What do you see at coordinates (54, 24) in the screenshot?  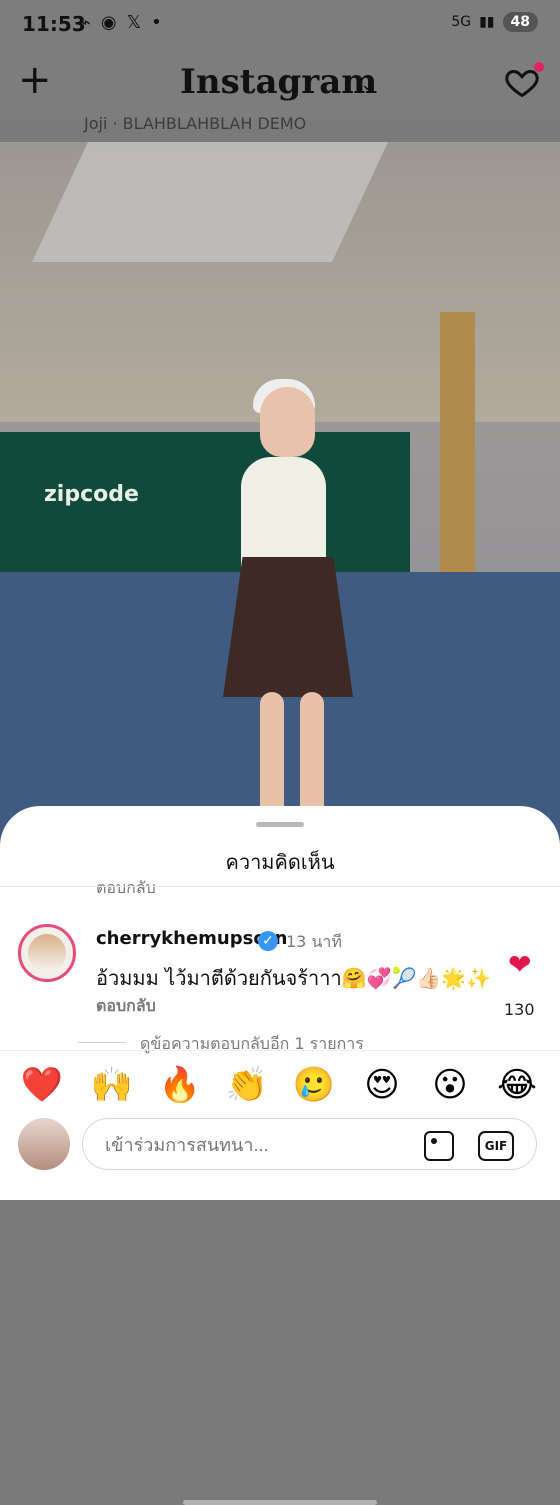 I see `status-time: 11:53` at bounding box center [54, 24].